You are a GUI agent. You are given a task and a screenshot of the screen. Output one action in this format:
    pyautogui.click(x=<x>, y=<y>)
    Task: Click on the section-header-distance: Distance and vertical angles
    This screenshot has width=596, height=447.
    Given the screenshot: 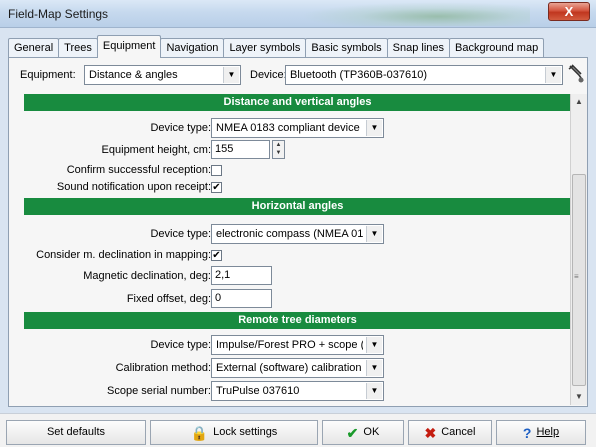 What is the action you would take?
    pyautogui.click(x=297, y=102)
    